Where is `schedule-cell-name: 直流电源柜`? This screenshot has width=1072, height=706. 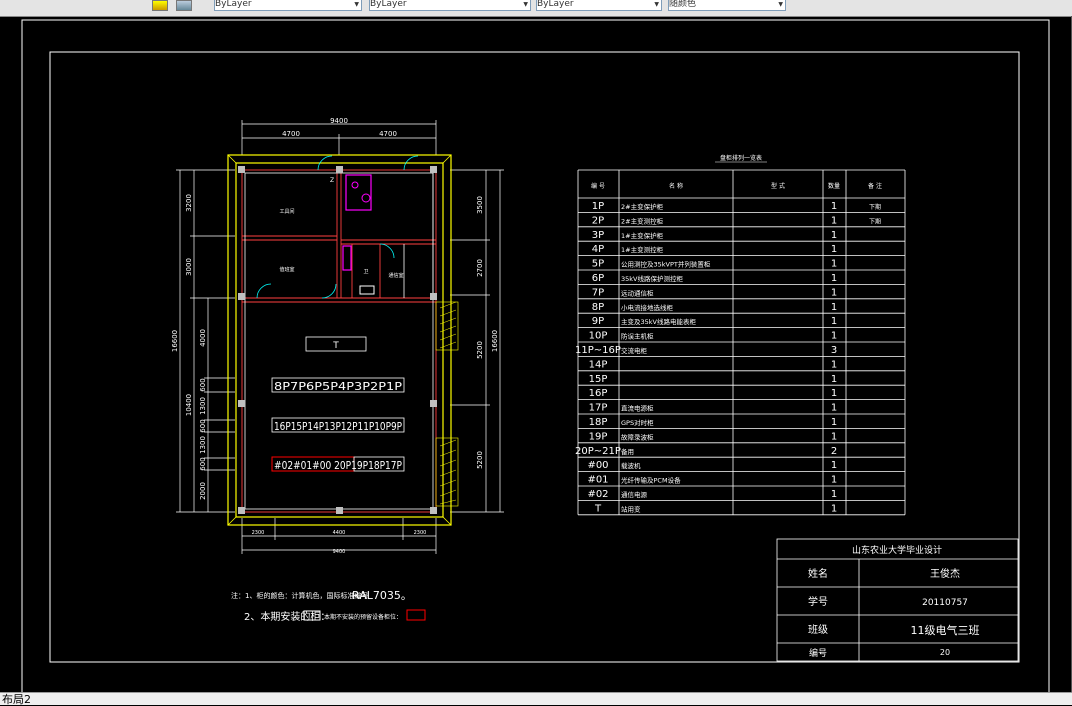
schedule-cell-name: 直流电源柜 is located at coordinates (637, 408).